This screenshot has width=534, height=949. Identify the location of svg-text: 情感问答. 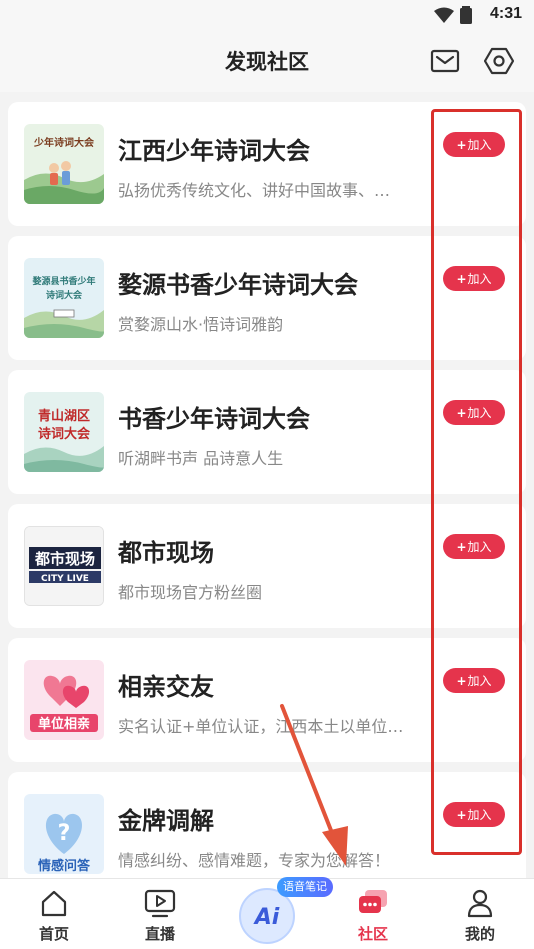
(64, 866).